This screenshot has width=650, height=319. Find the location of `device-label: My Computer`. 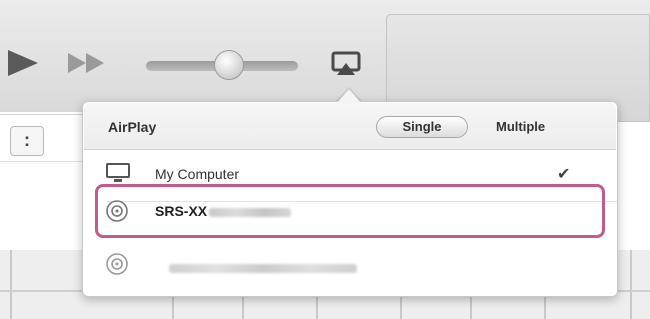

device-label: My Computer is located at coordinates (197, 174).